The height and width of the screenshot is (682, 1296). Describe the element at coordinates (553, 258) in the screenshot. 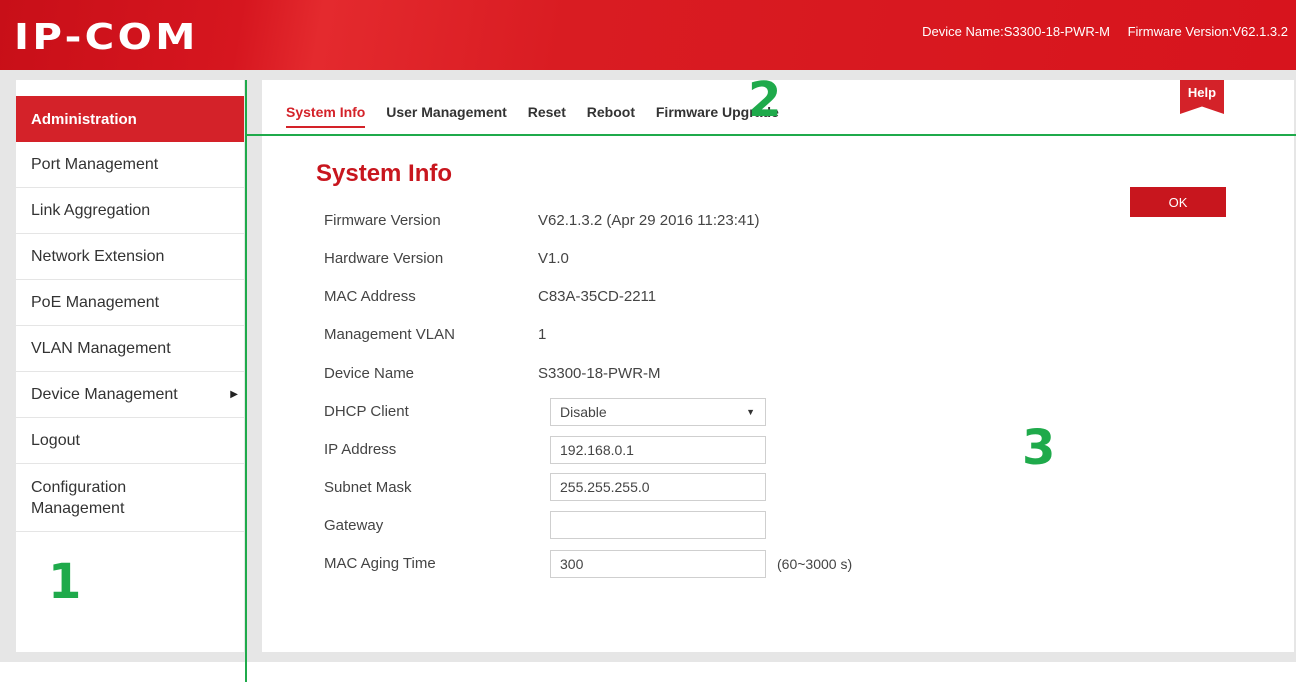

I see `hardware-version-value: V1.0` at that location.